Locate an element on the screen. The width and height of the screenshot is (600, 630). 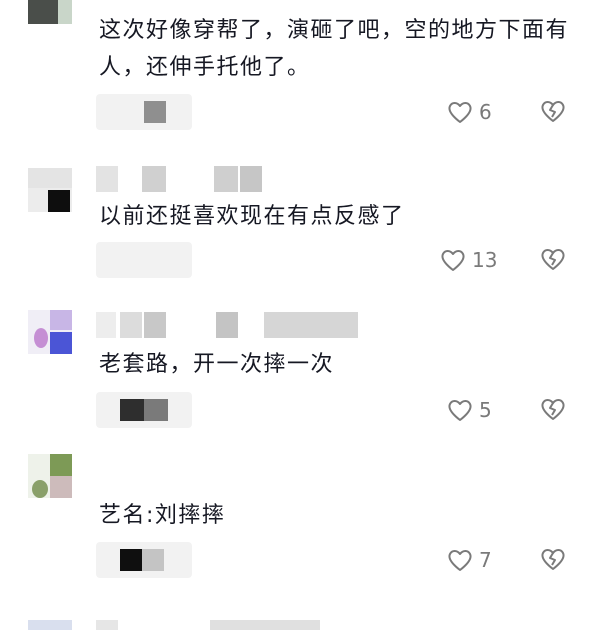
like-button: 7 is located at coordinates (469, 560).